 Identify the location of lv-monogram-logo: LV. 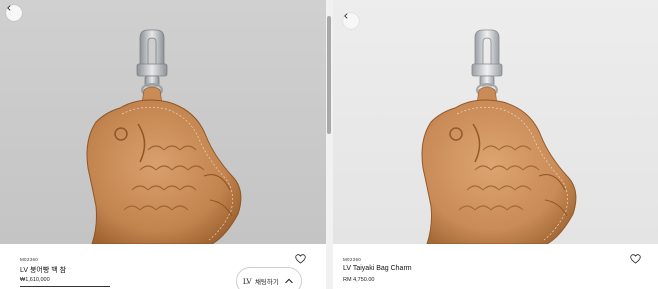
(247, 281).